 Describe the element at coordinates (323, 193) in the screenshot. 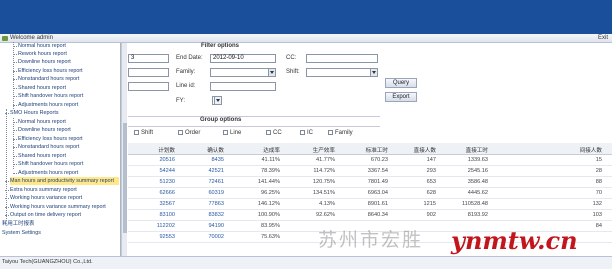

I see `table-cell: 134.51%` at that location.